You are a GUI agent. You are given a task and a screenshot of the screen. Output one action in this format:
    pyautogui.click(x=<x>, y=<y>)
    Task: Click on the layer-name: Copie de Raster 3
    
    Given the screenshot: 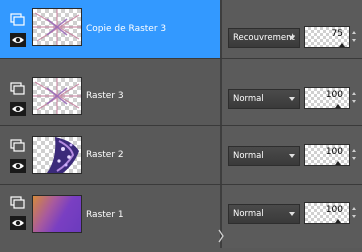 What is the action you would take?
    pyautogui.click(x=126, y=29)
    